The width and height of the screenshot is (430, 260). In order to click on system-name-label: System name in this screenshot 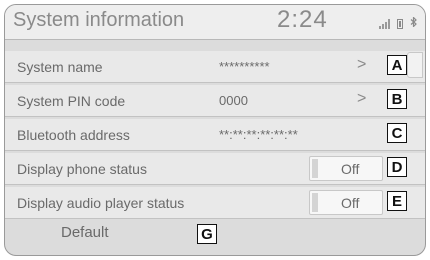, I will do `click(60, 67)`.